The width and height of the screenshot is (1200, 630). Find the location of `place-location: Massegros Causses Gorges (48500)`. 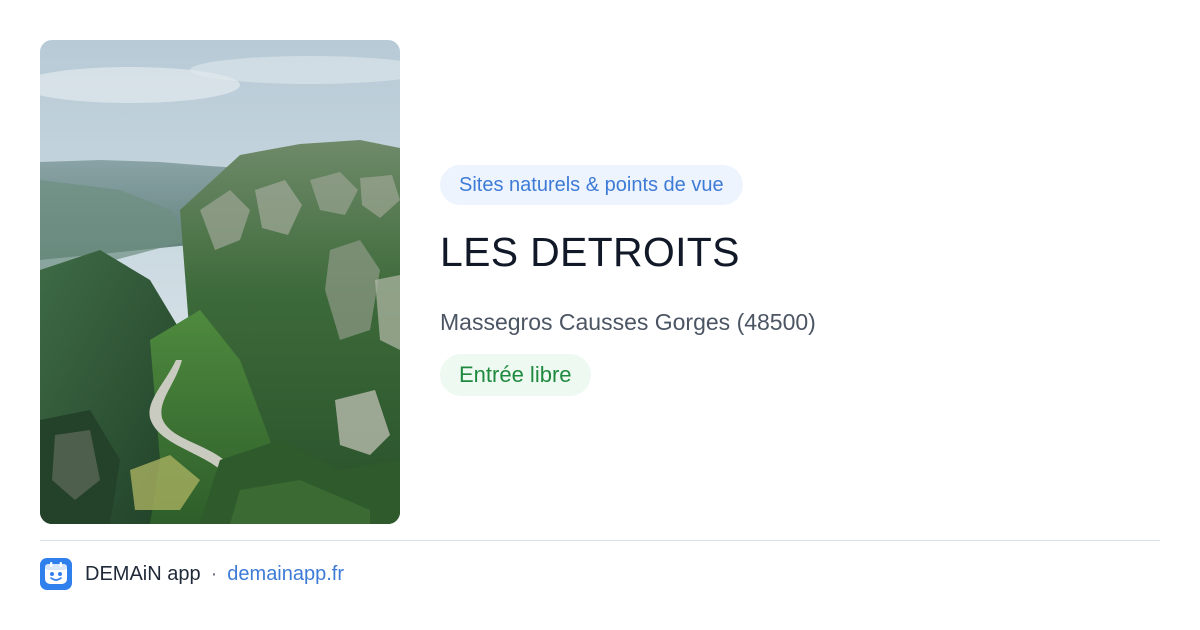

place-location: Massegros Causses Gorges (48500) is located at coordinates (628, 322).